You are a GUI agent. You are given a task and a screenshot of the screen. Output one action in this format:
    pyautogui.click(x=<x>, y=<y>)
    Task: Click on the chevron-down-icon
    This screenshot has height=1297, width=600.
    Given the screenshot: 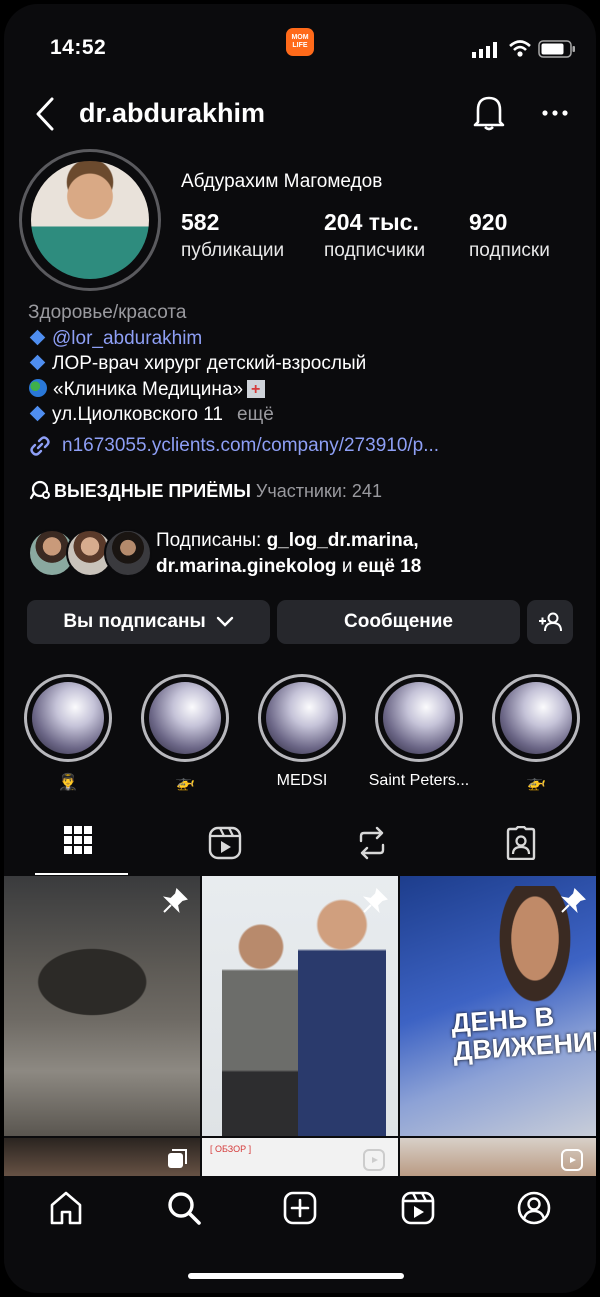 What is the action you would take?
    pyautogui.click(x=224, y=621)
    